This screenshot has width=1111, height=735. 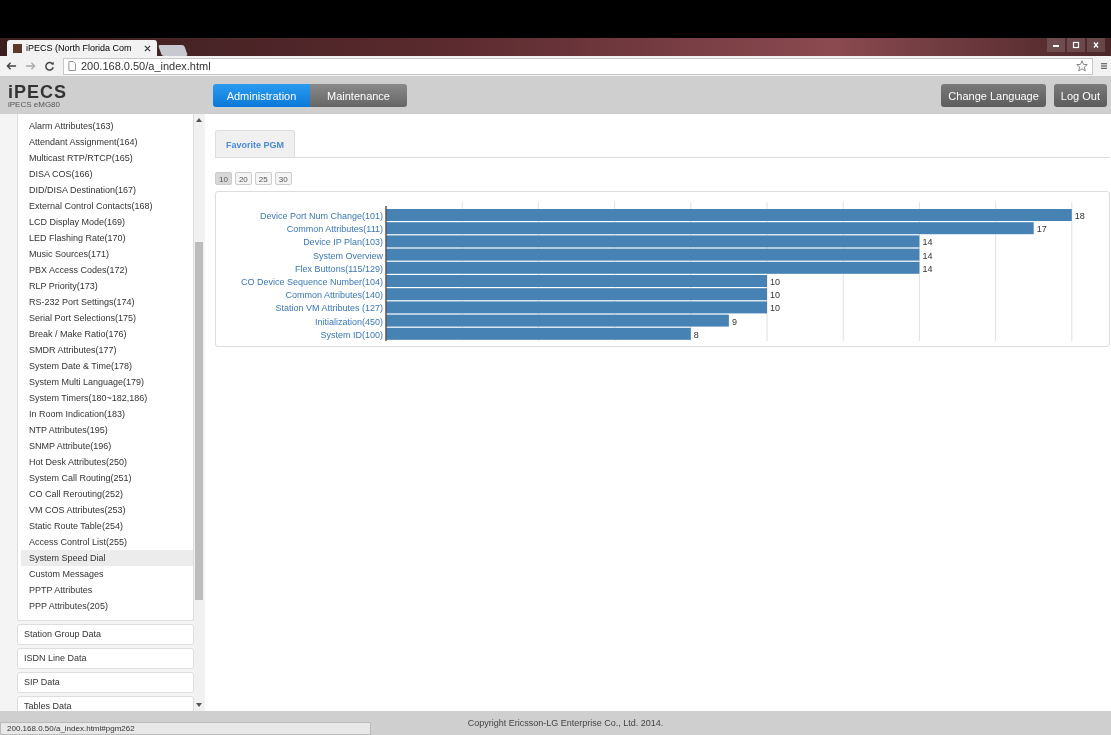 I want to click on value-label: 18, so click(x=1079, y=216).